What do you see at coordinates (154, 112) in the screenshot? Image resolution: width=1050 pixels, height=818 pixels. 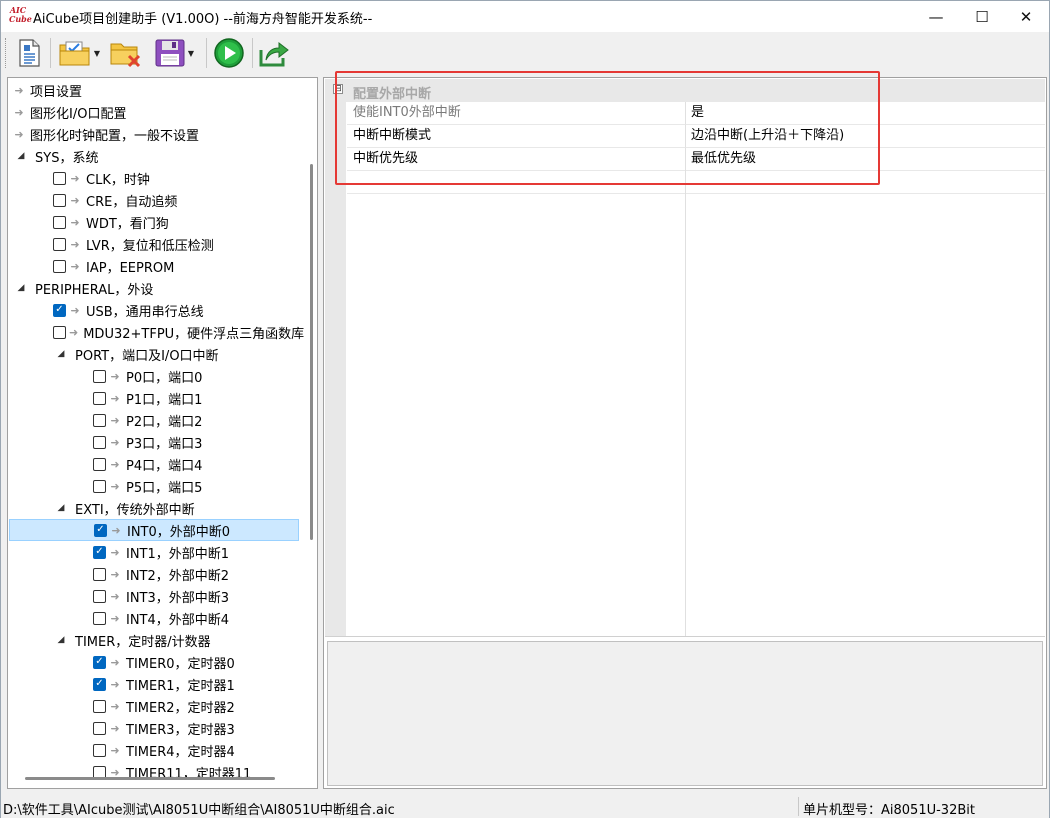 I see `tree-item: ➜ 图形化I/O口配置` at bounding box center [154, 112].